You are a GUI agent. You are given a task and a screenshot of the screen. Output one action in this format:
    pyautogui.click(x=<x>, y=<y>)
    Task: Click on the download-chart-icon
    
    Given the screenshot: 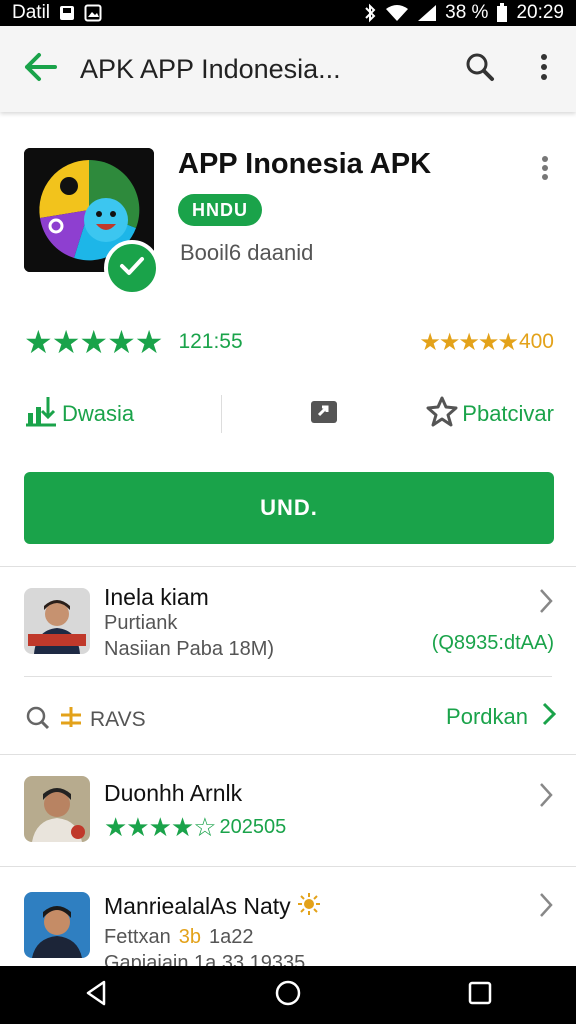 What is the action you would take?
    pyautogui.click(x=41, y=414)
    